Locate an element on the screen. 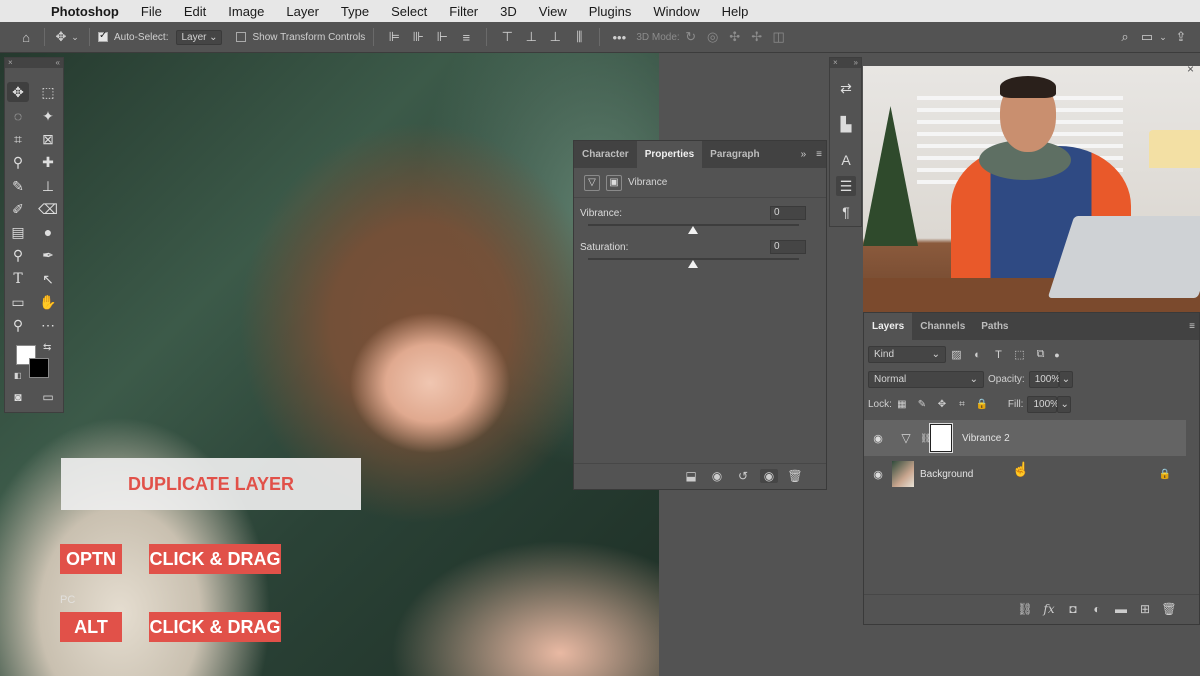  vibrance-slider-thumb is located at coordinates (693, 230).